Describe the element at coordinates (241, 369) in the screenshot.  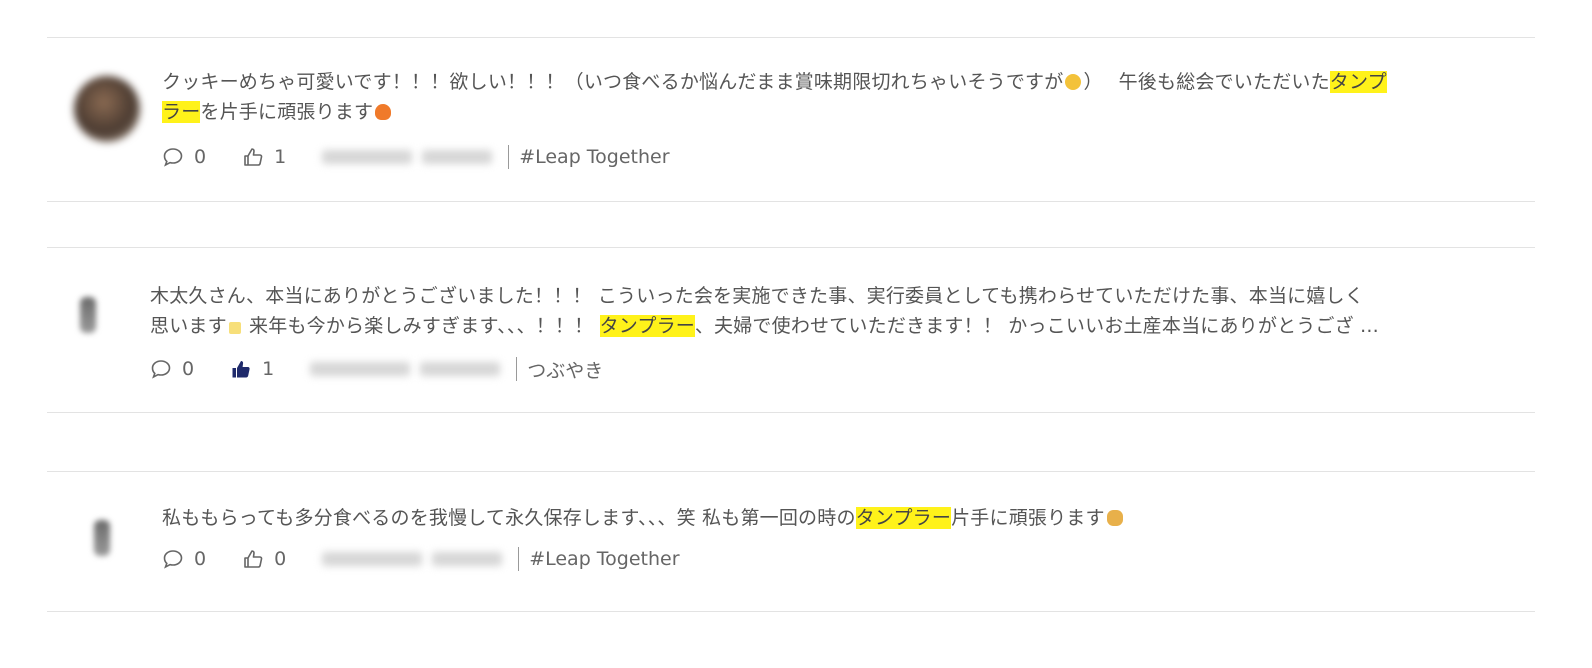
I see `thumbs-up-filled-icon` at that location.